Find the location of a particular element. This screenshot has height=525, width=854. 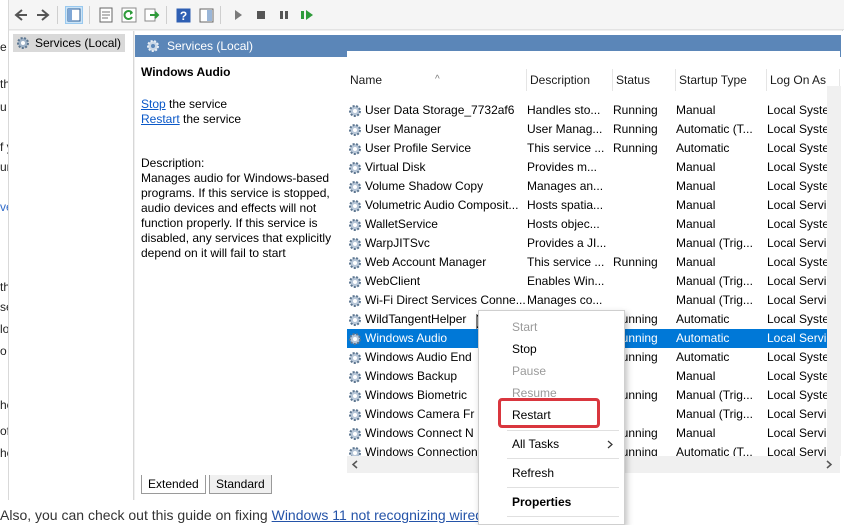

stop-line-suffix: the service is located at coordinates (196, 104).